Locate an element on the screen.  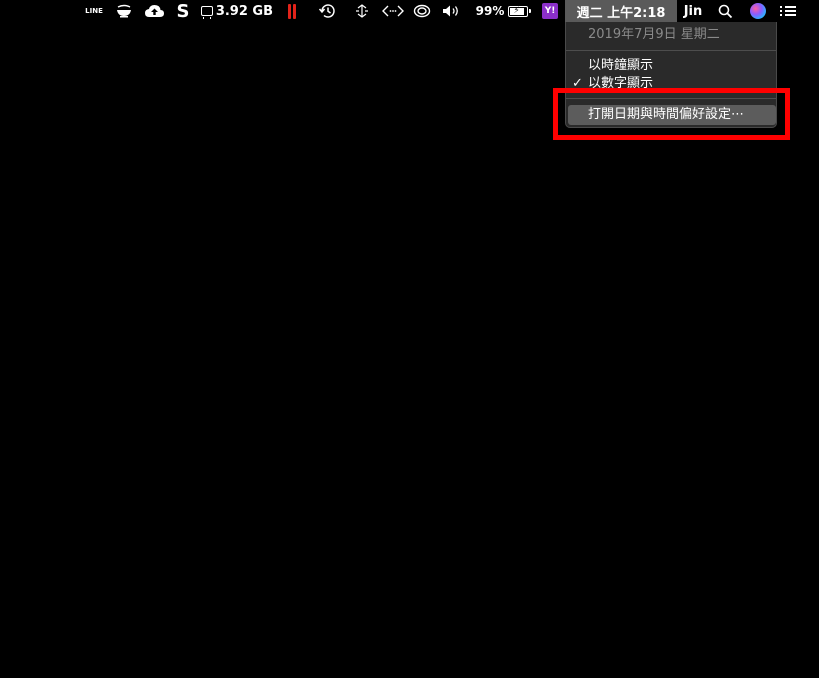
line-icon: LINE is located at coordinates (94, 11).